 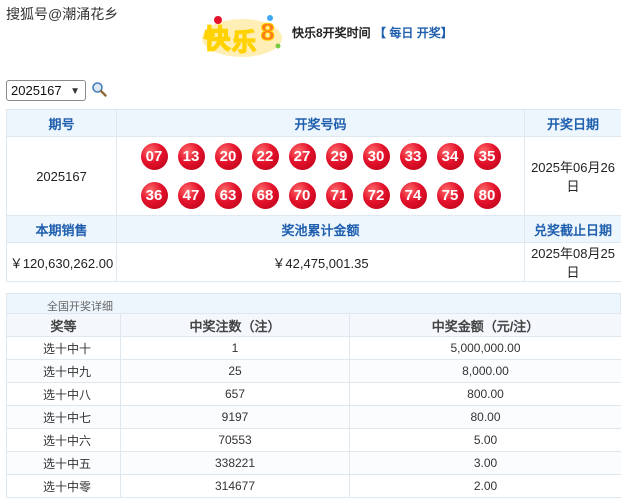 I want to click on column-header-count: 中奖注数（注）, so click(x=235, y=325).